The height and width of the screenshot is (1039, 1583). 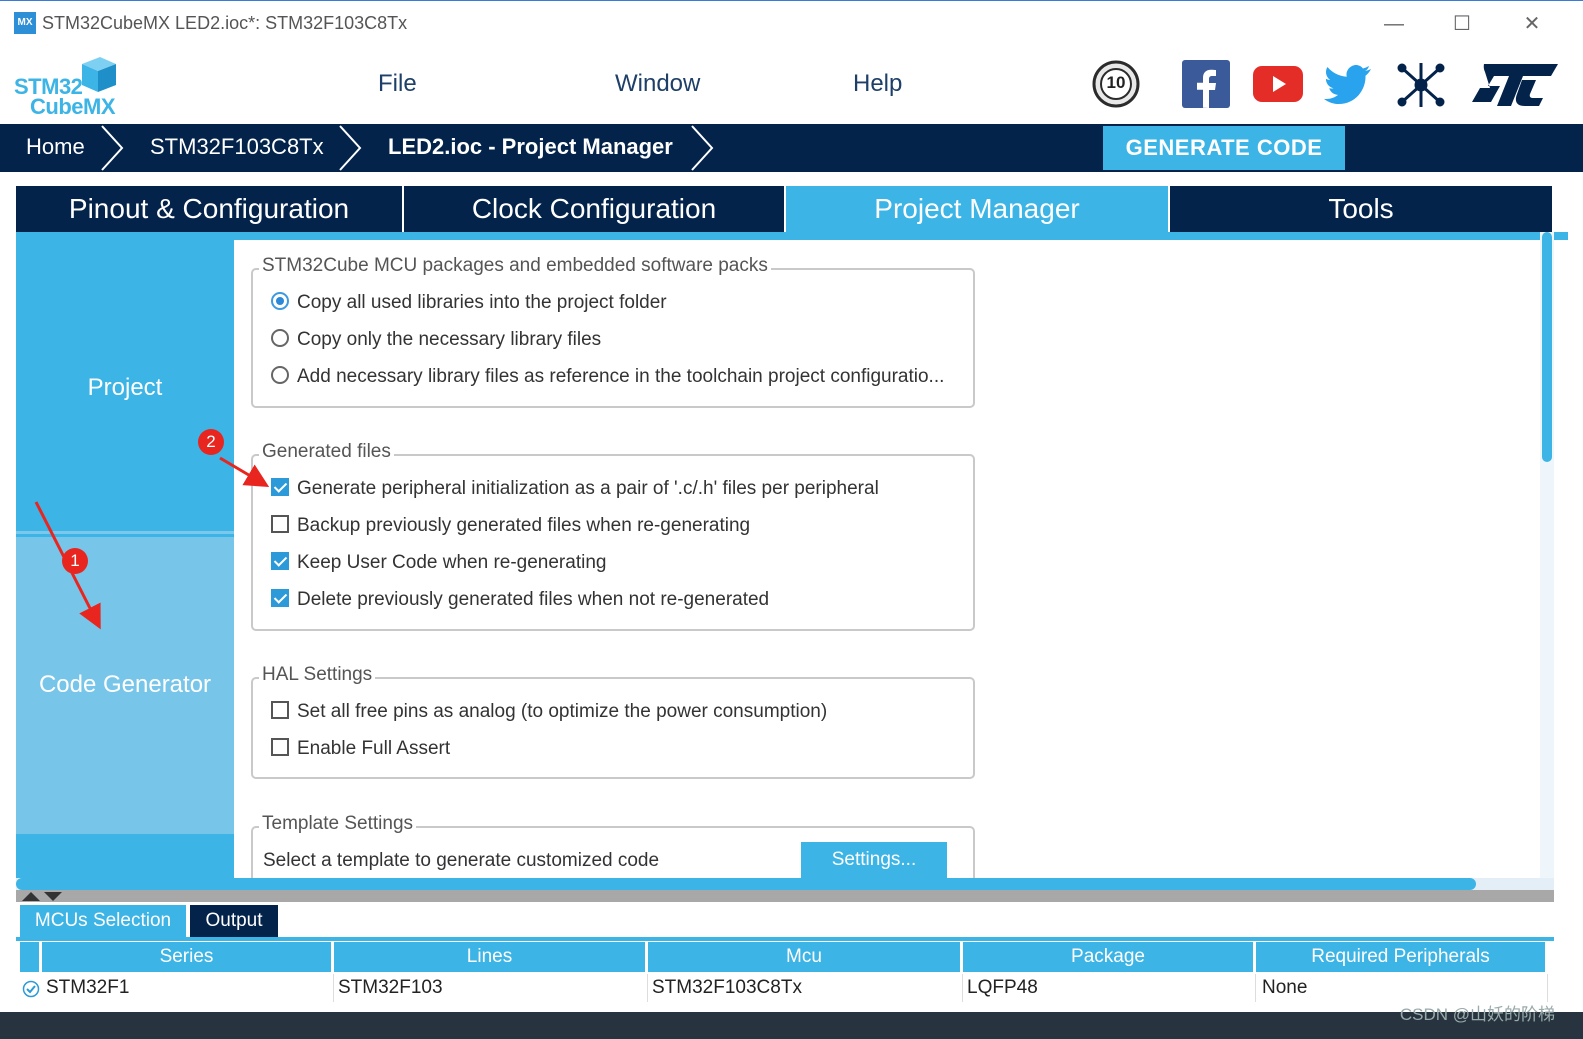 What do you see at coordinates (211, 442) in the screenshot?
I see `annotation-badge-2: 2` at bounding box center [211, 442].